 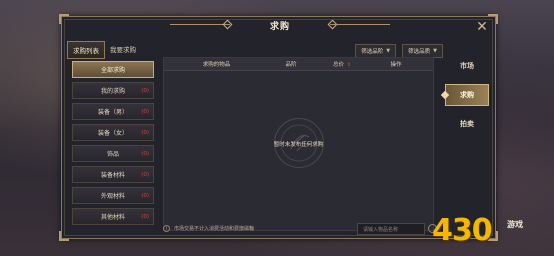 I want to click on tab-create-purchase: 我要求购, so click(x=123, y=50).